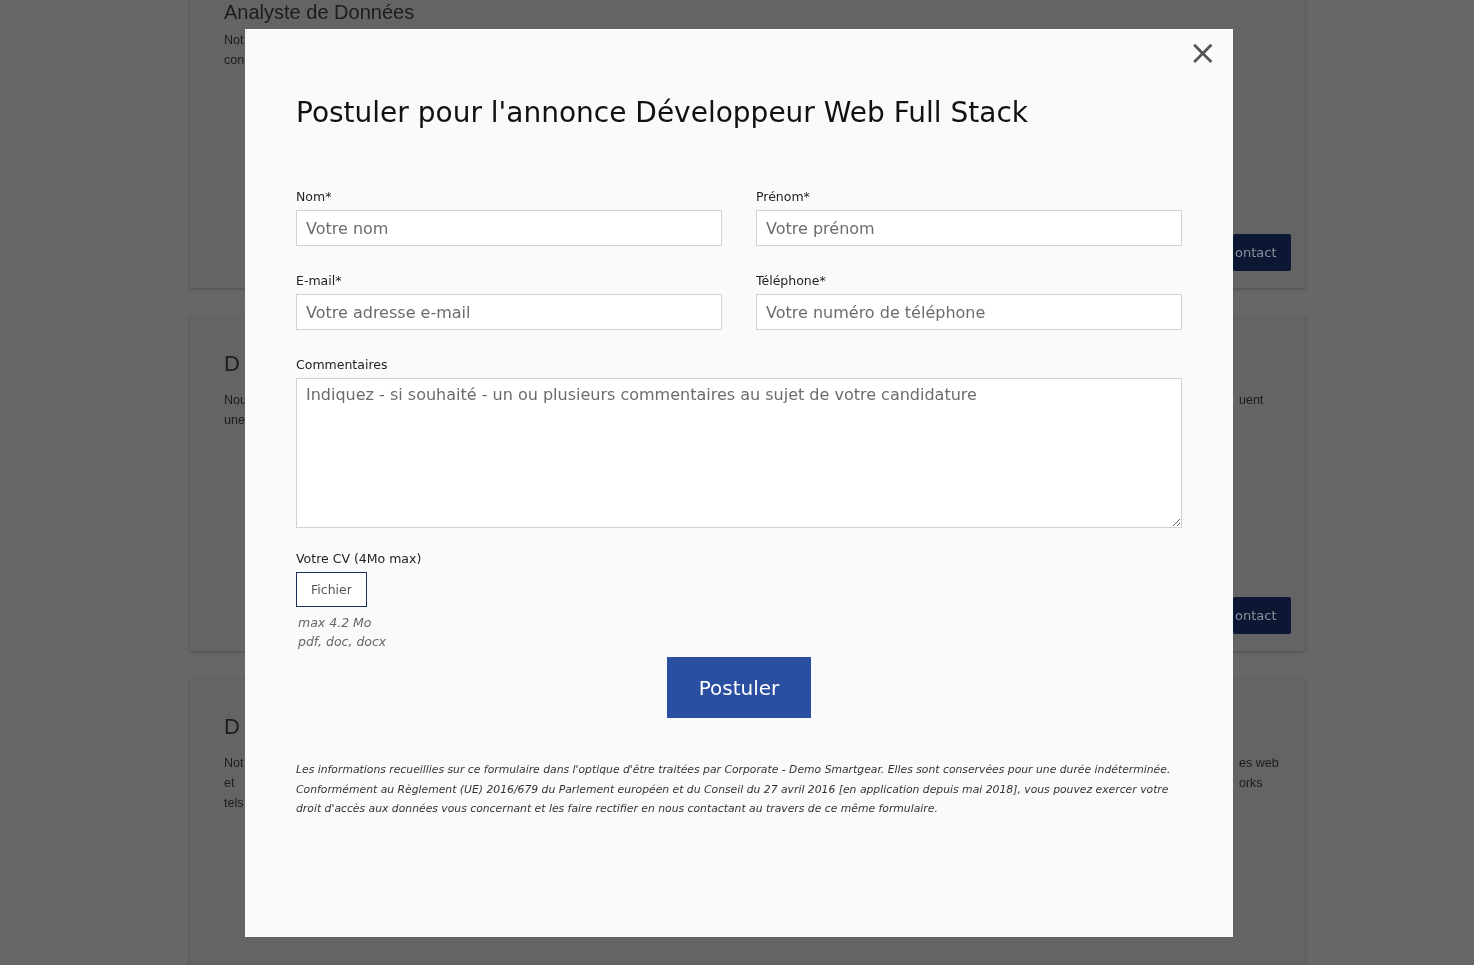  I want to click on card-text: orks, so click(1251, 783).